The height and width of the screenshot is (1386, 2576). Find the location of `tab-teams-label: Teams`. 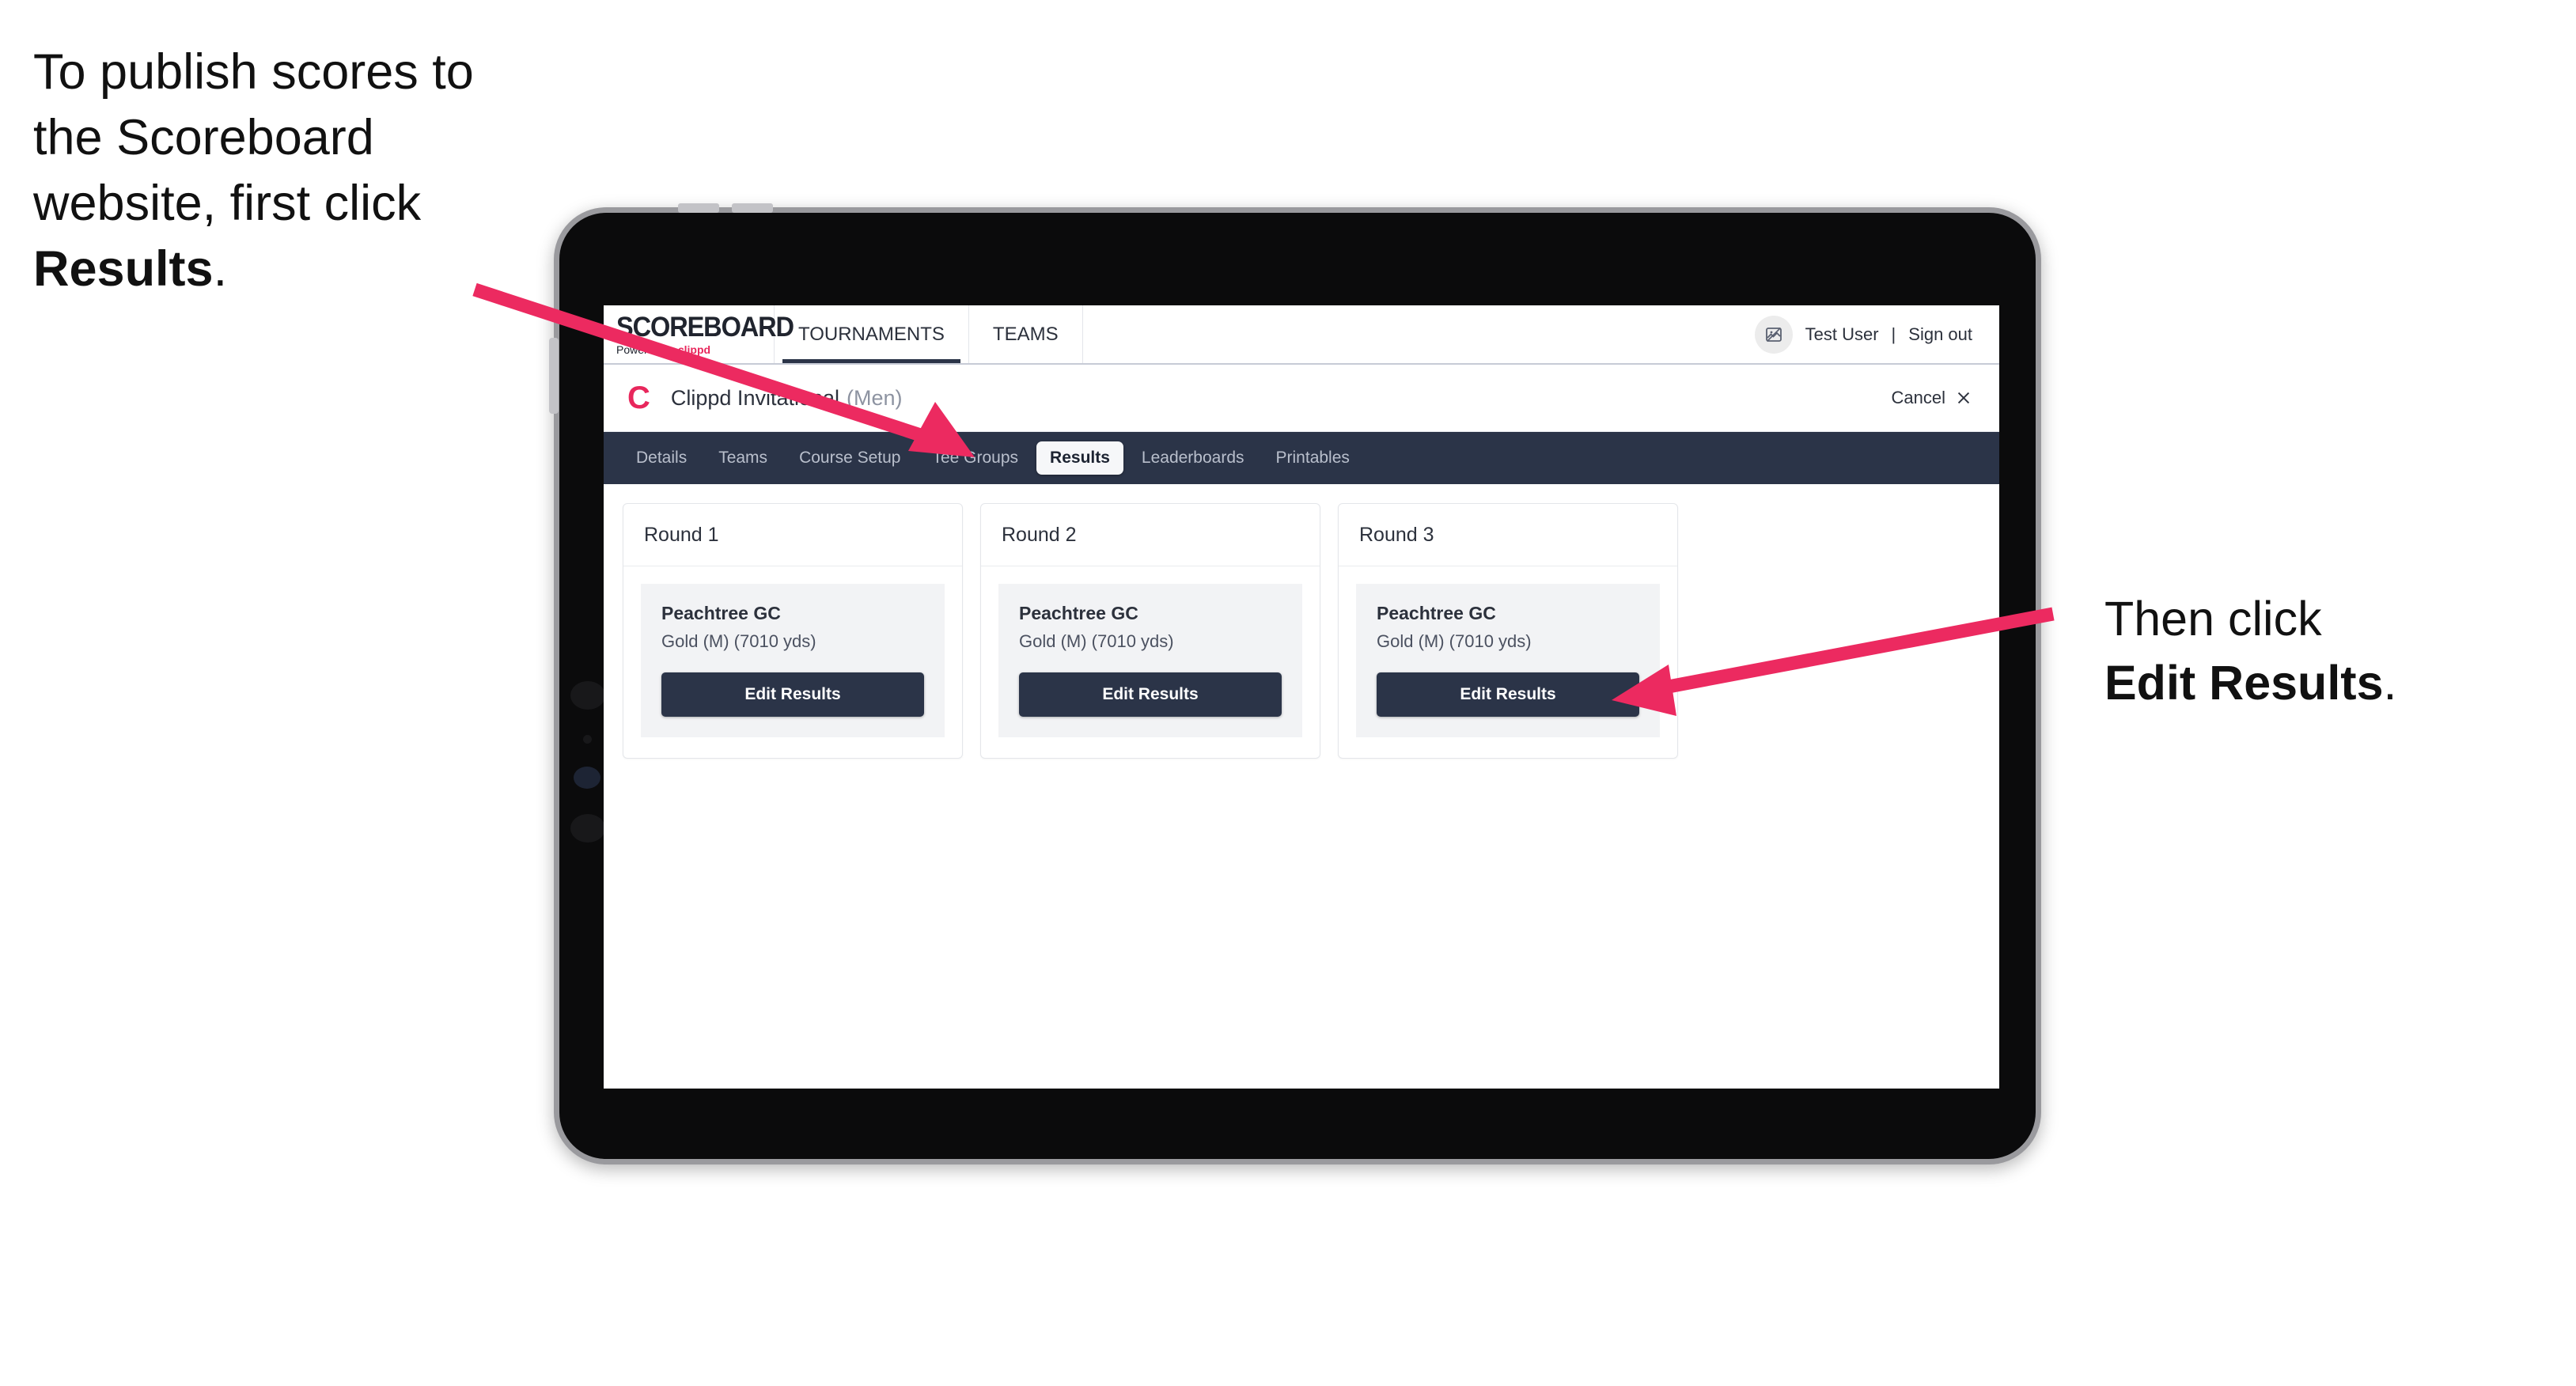

tab-teams-label: Teams is located at coordinates (743, 458).